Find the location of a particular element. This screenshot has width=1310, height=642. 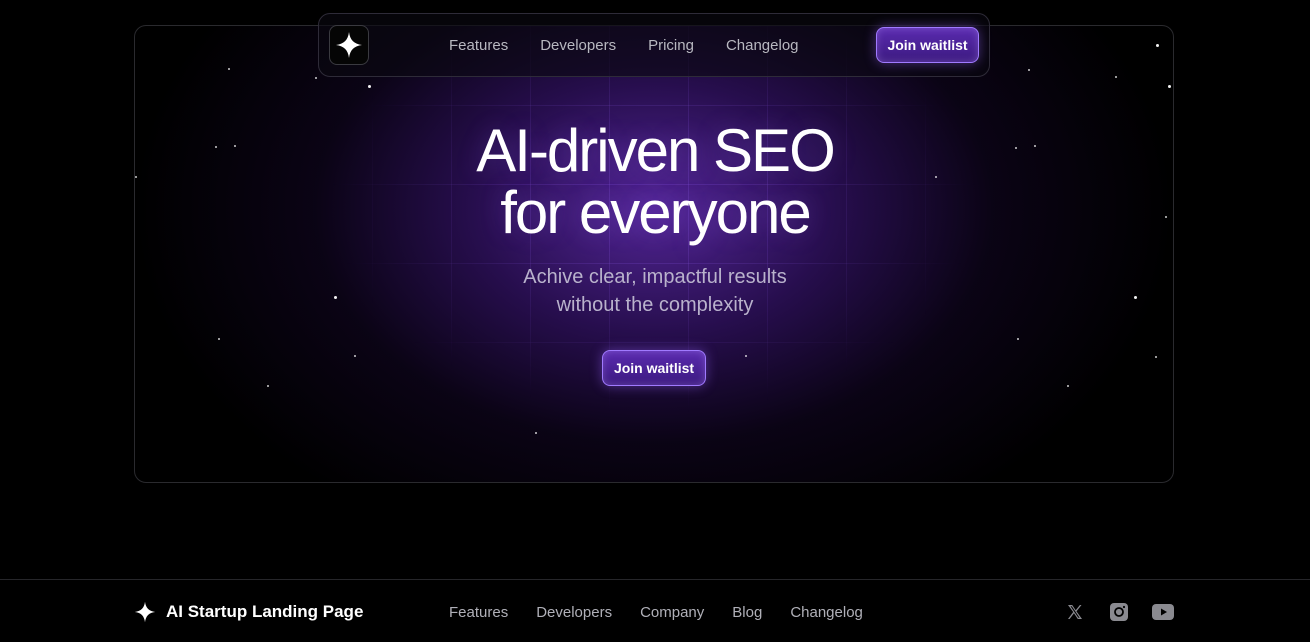

footer-brand: AI Startup Landing Page is located at coordinates (248, 612).